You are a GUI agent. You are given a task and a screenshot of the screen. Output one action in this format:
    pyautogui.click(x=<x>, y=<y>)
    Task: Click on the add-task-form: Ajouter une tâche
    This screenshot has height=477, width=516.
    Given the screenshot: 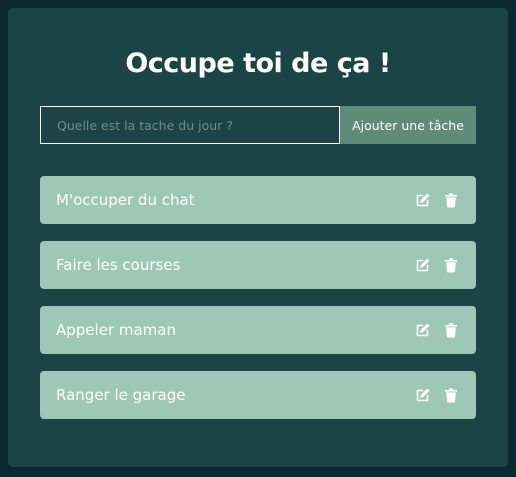 What is the action you would take?
    pyautogui.click(x=258, y=125)
    